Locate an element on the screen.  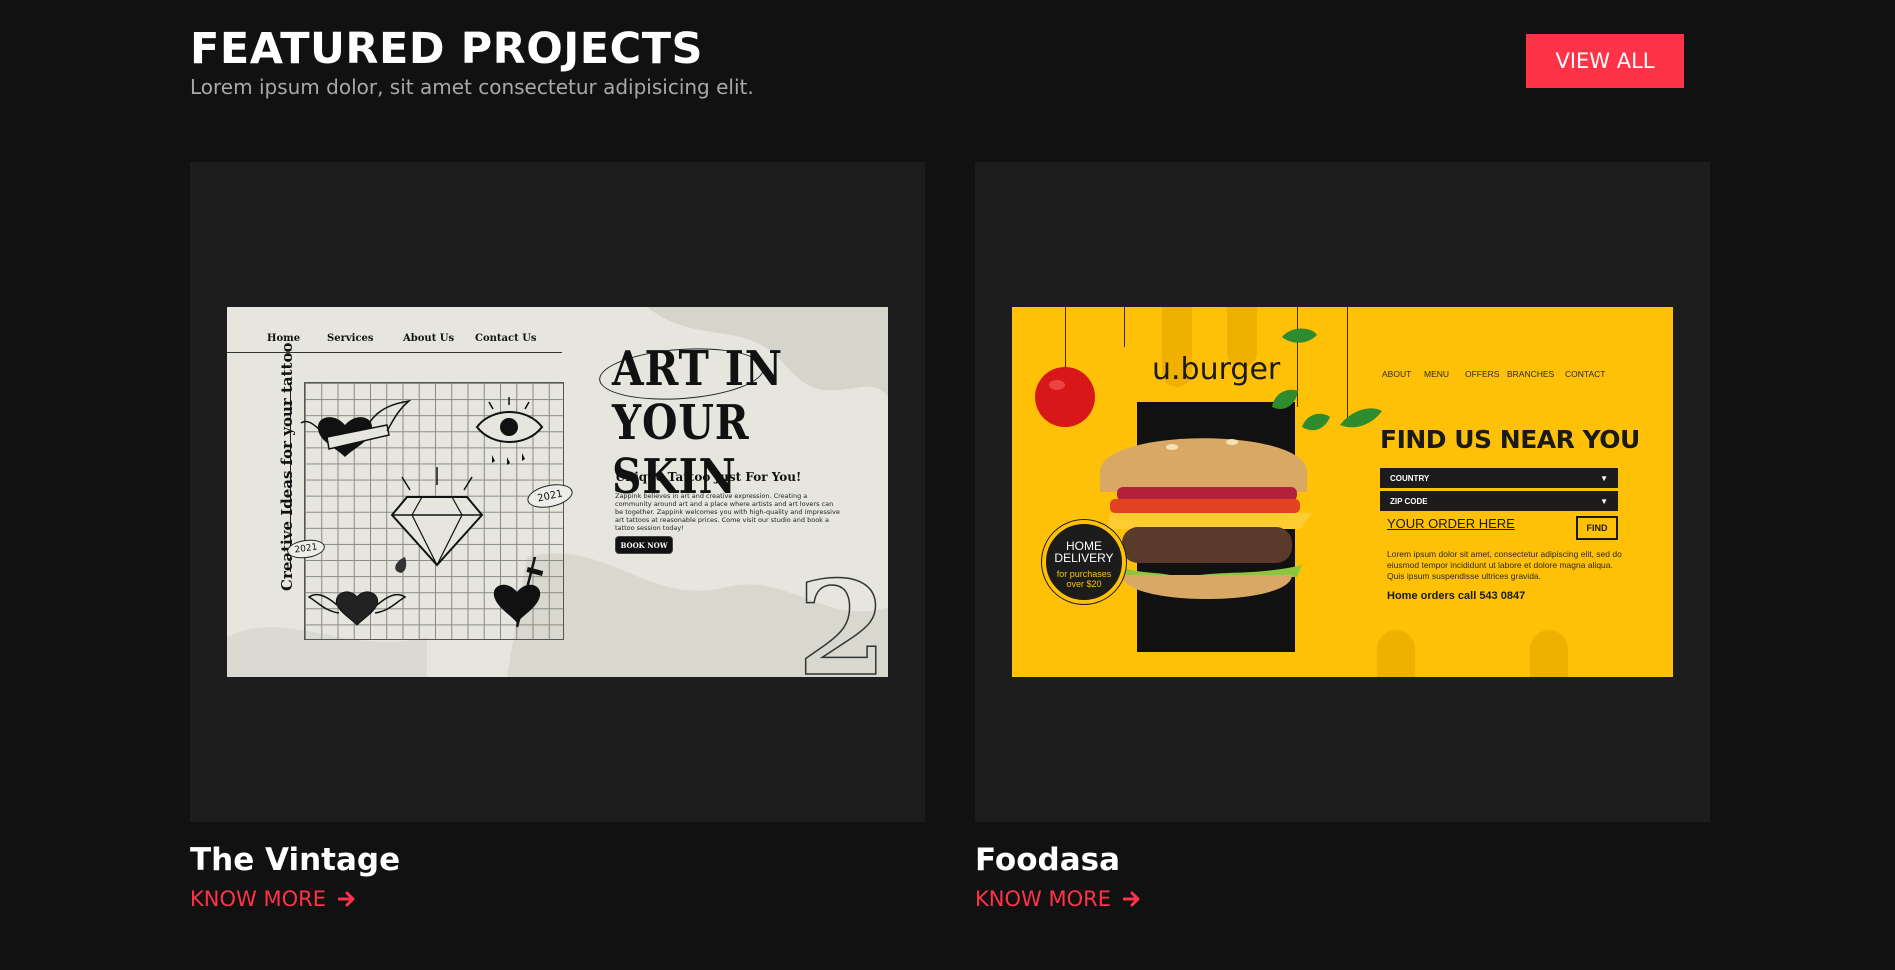
burger-nav-branches: BRANCHES is located at coordinates (1531, 374).